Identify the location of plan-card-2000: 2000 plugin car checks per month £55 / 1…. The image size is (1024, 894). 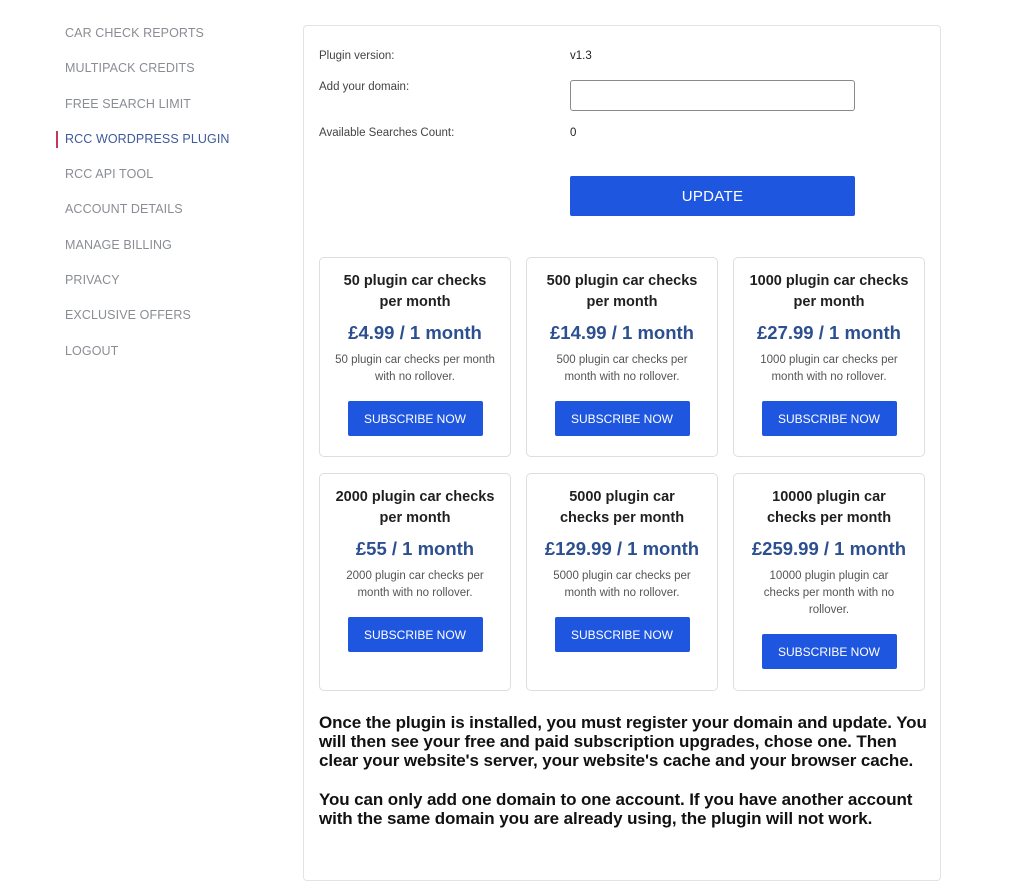
(415, 582).